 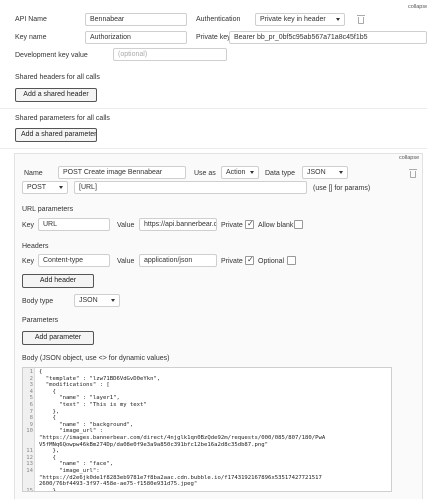 I want to click on header-private-label: Private, so click(x=232, y=261).